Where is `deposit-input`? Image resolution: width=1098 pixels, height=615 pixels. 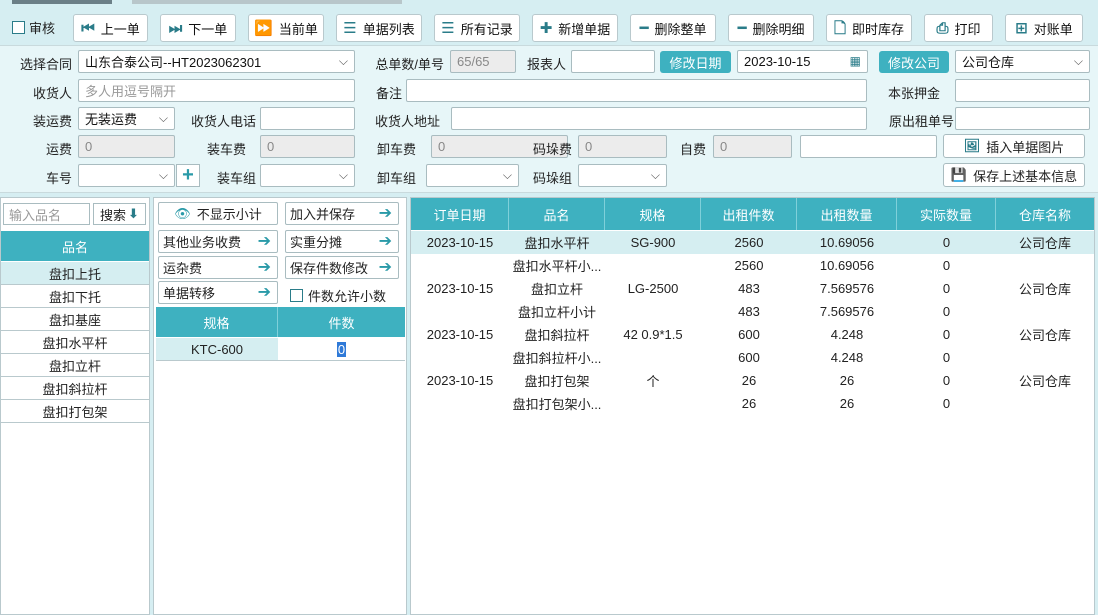
deposit-input is located at coordinates (1022, 90).